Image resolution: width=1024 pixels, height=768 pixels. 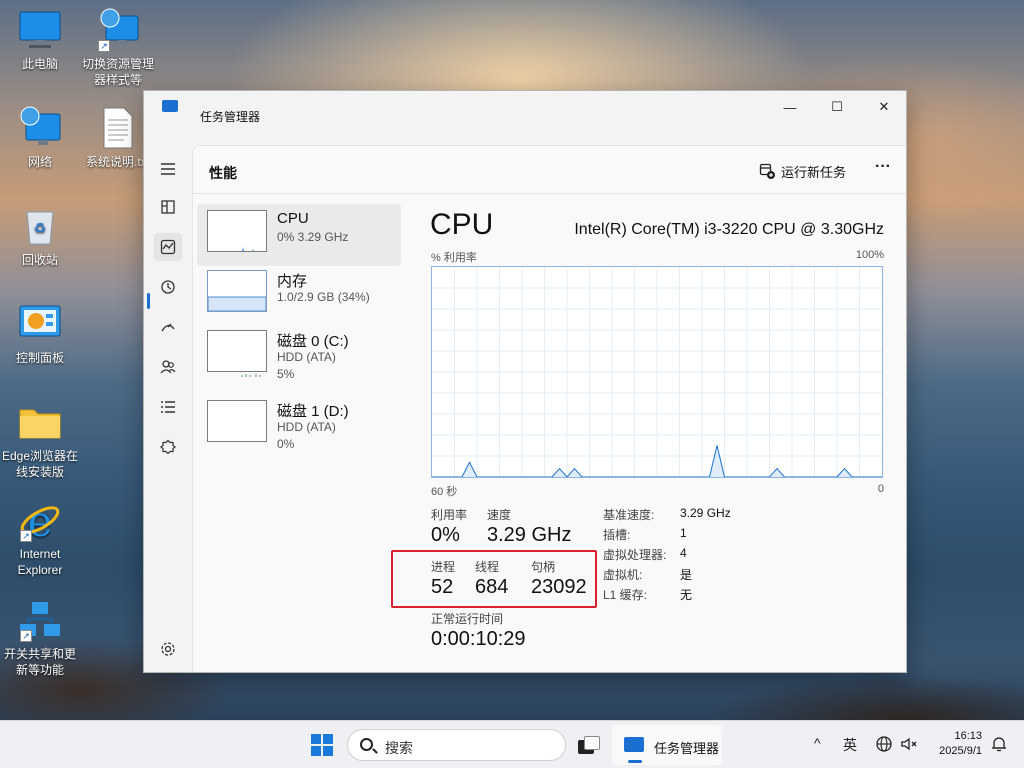 What do you see at coordinates (148, 301) in the screenshot?
I see `nav-active-indicator` at bounding box center [148, 301].